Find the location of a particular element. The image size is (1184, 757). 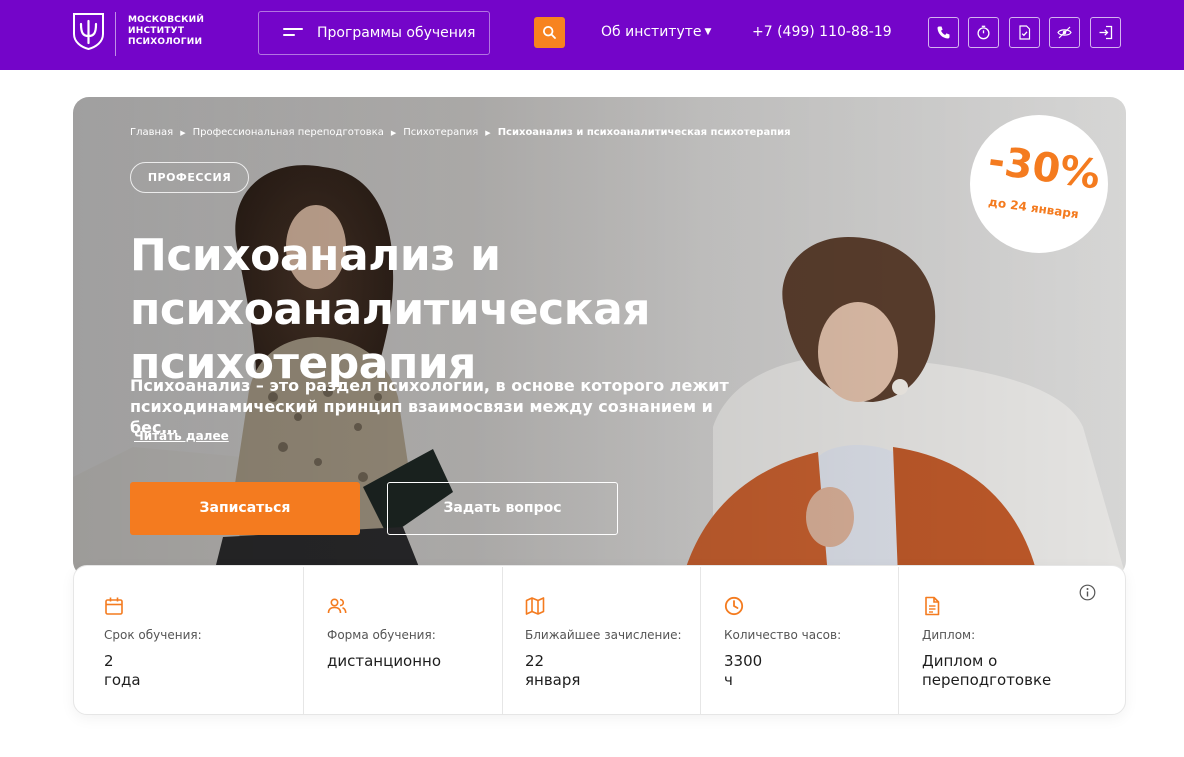

profession-tag: ПРОФЕССИЯ is located at coordinates (189, 177).